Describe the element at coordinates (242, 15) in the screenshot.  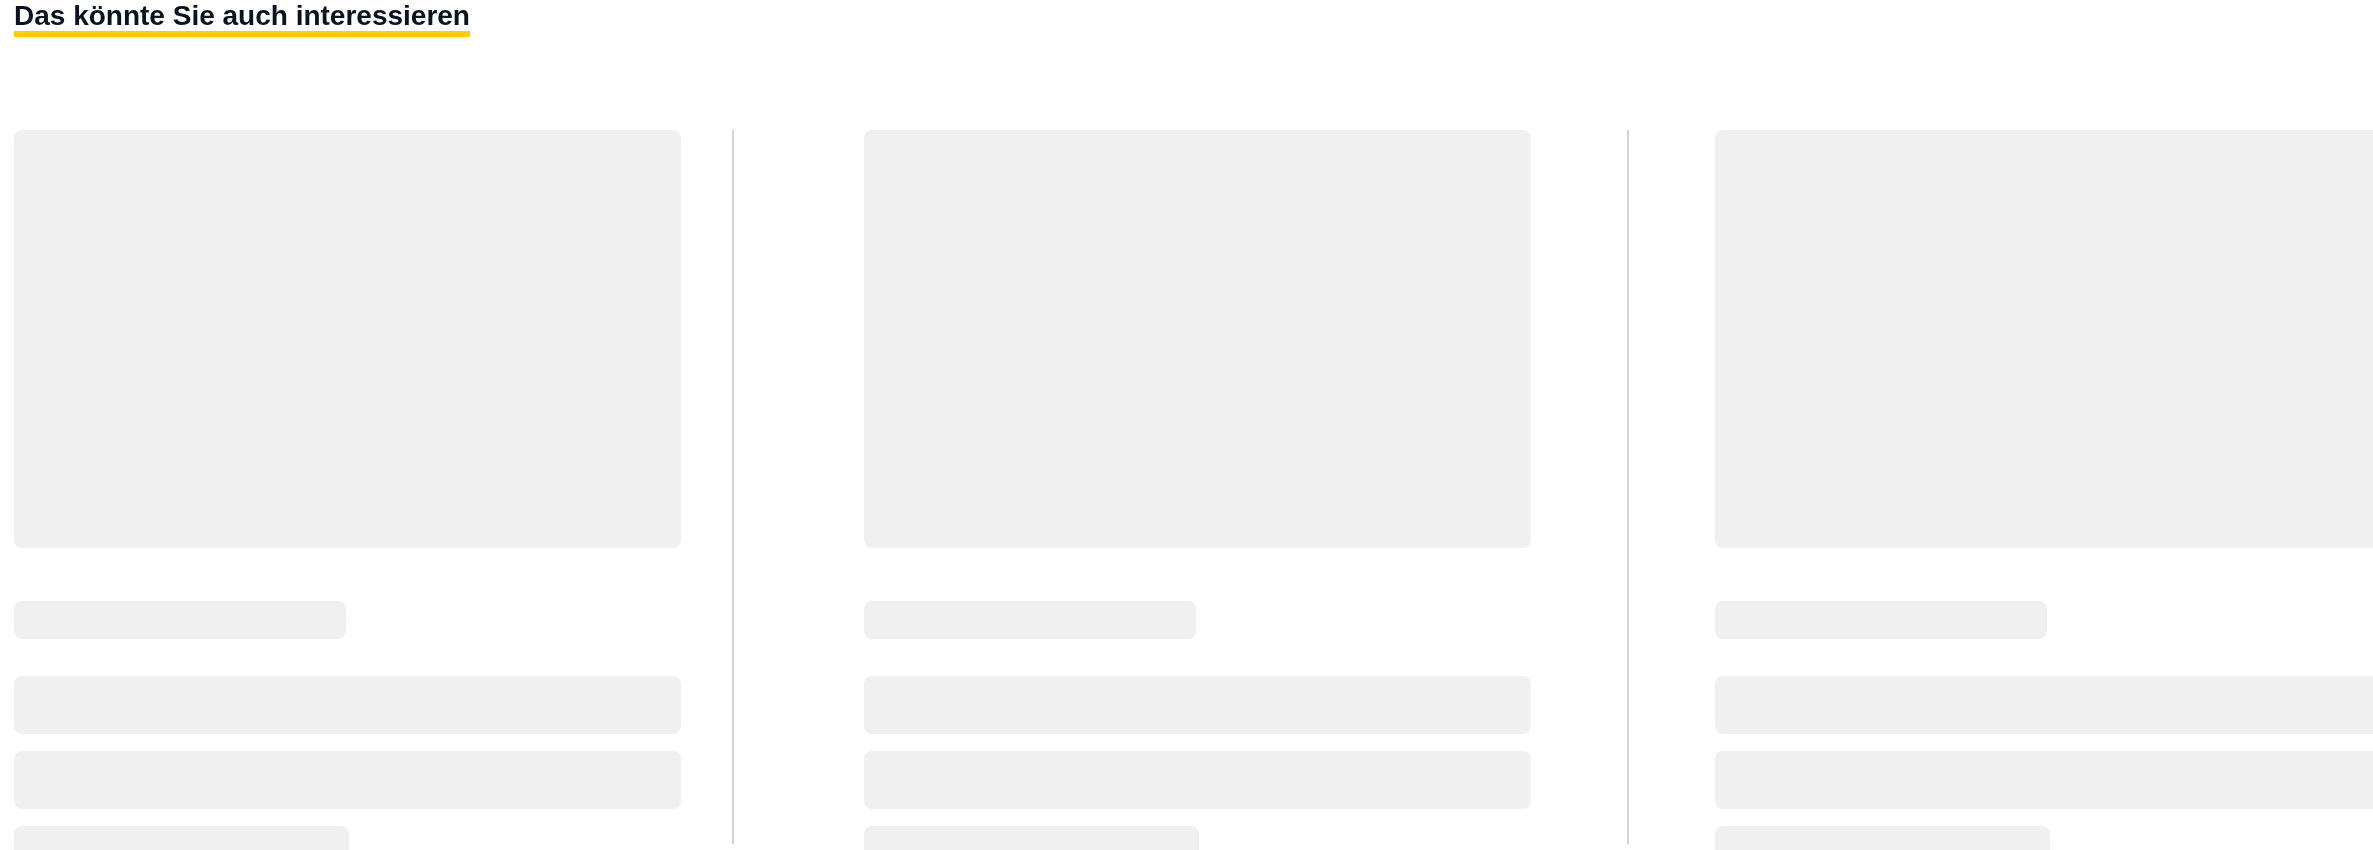
I see `section-title: Das könnte Sie auch interessieren` at that location.